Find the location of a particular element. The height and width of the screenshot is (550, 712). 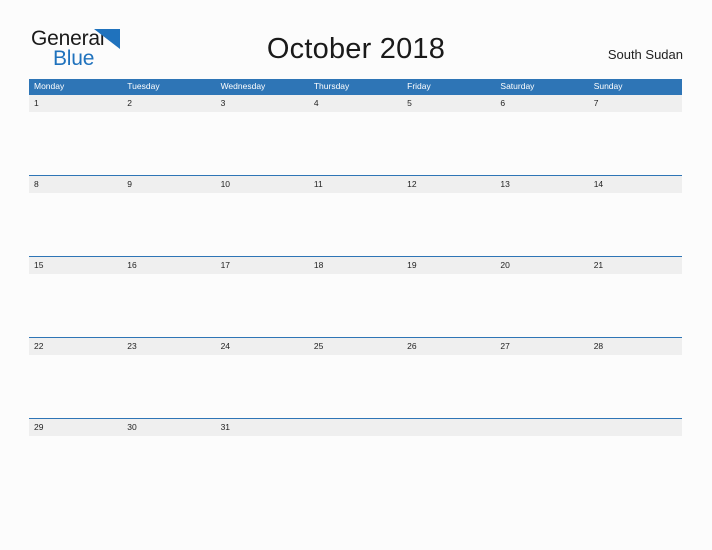

weekday-header-friday: Friday is located at coordinates (419, 86).